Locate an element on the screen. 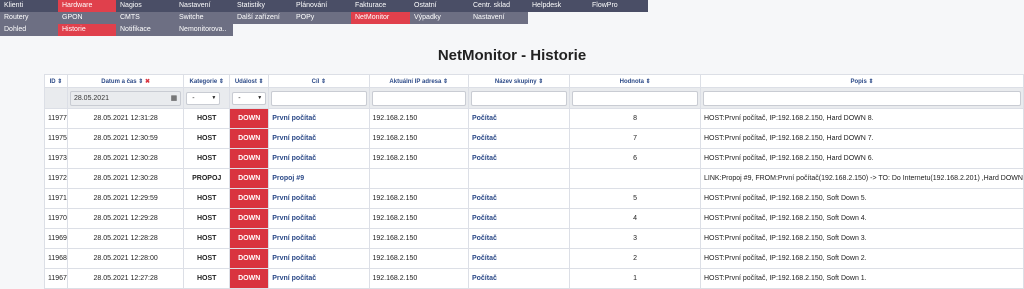 The height and width of the screenshot is (289, 1024). menu-flowpro: FlowPro is located at coordinates (618, 6).